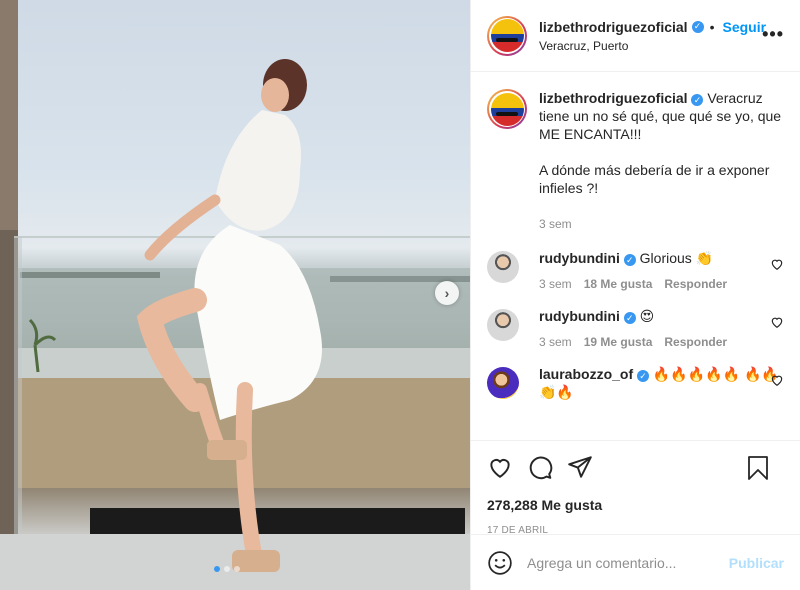 This screenshot has width=800, height=590. What do you see at coordinates (628, 562) in the screenshot?
I see `comment-input` at bounding box center [628, 562].